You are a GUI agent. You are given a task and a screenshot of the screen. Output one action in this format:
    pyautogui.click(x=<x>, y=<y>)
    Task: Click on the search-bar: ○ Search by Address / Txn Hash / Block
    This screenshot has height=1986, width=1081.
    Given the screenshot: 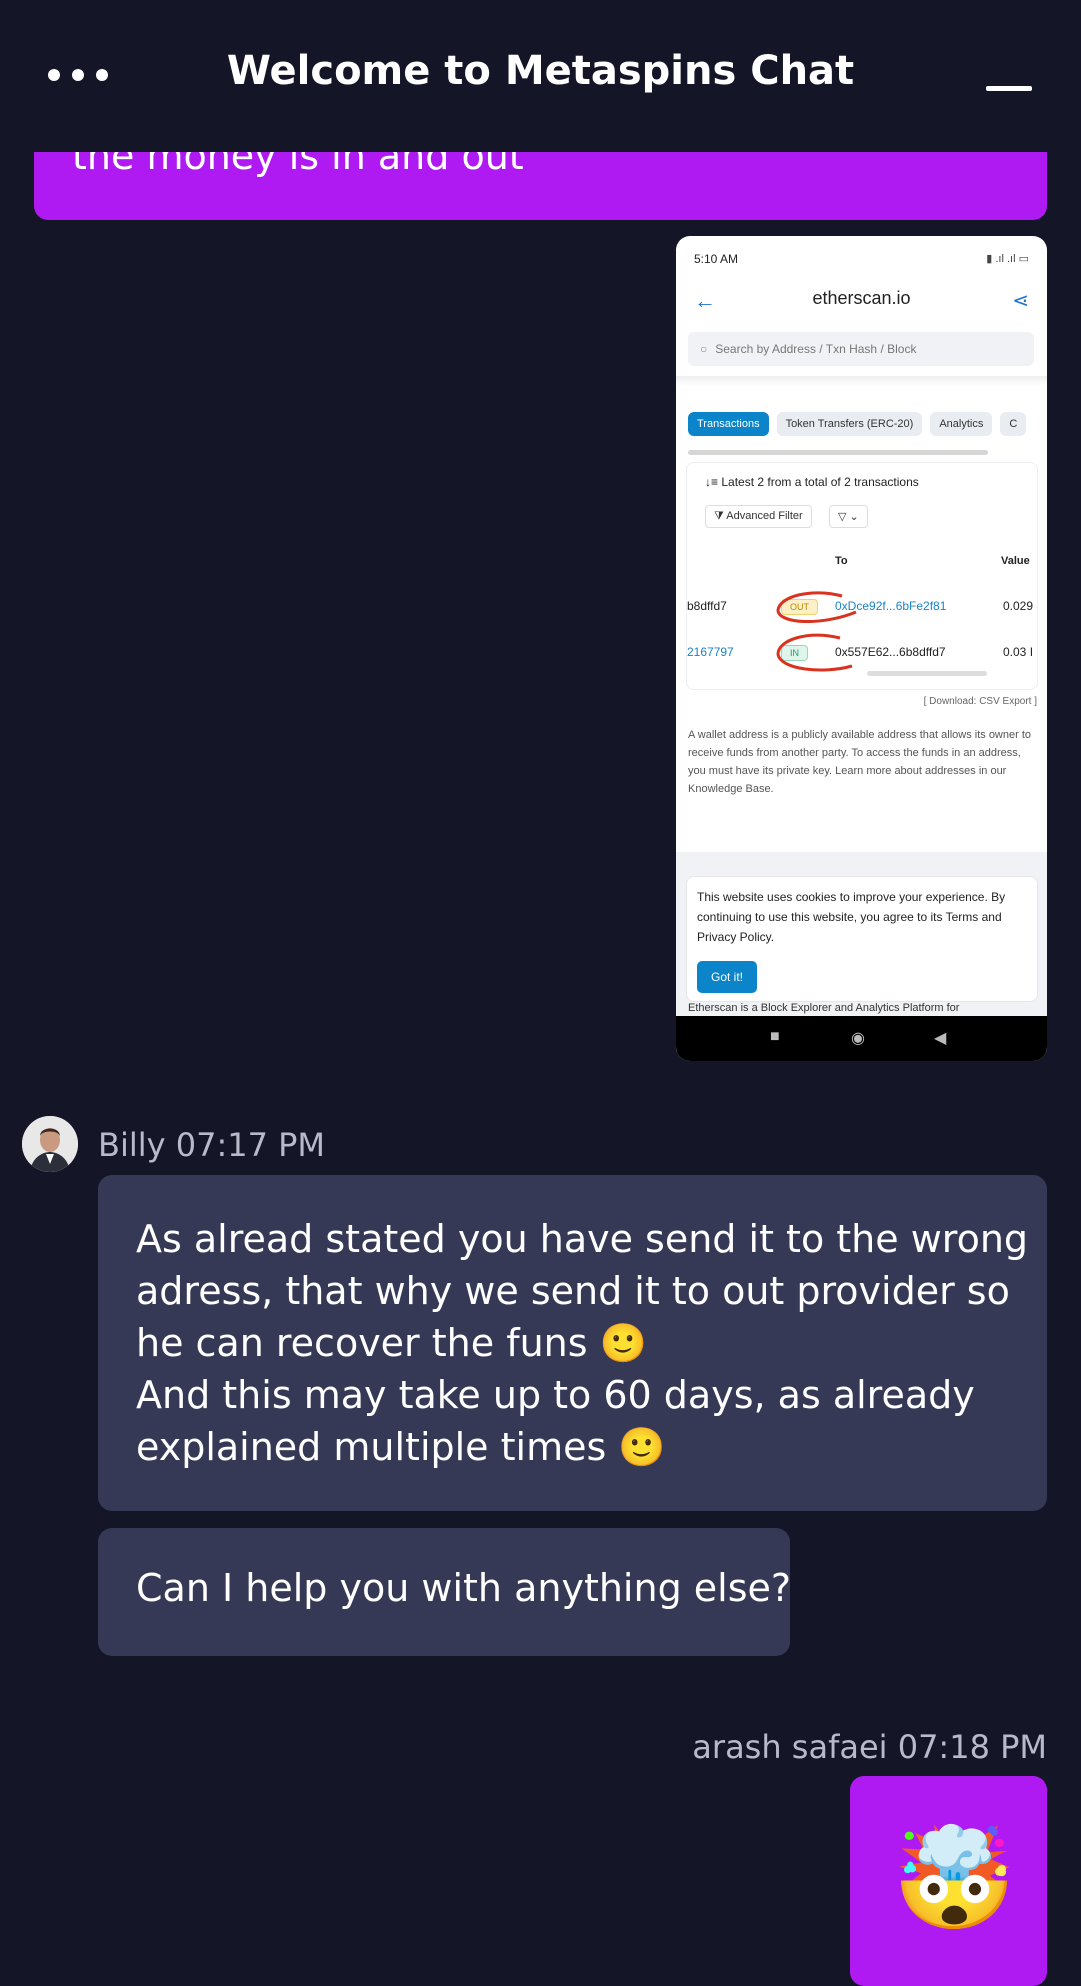 What is the action you would take?
    pyautogui.click(x=861, y=349)
    